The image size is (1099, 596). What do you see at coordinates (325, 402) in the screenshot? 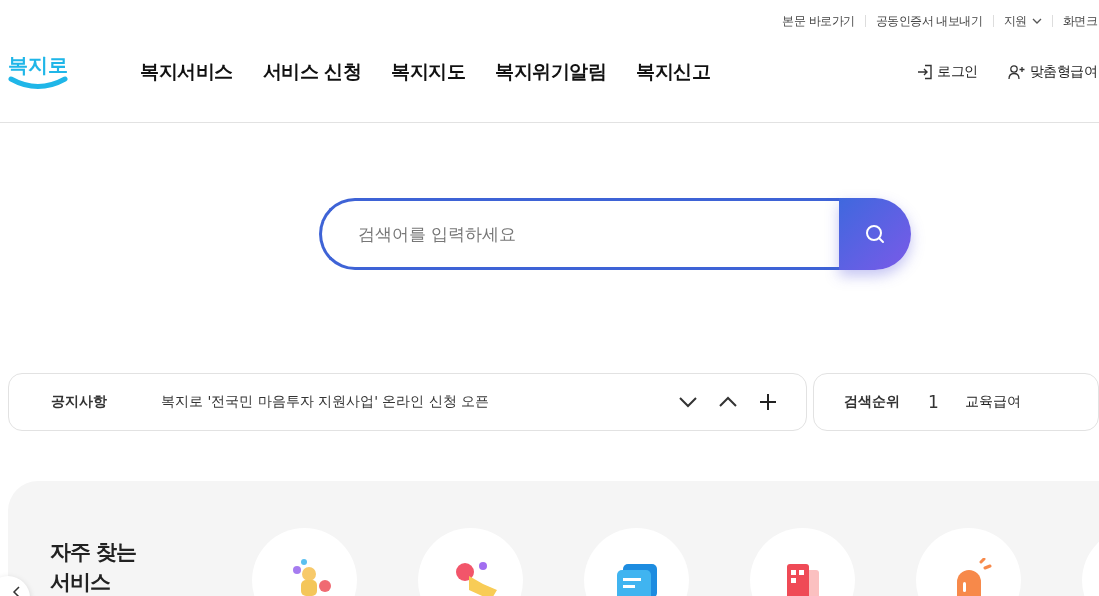
I see `notice-link: 복지로 '전국민 마음투자 지원사업' 온라인 신청 오픈` at bounding box center [325, 402].